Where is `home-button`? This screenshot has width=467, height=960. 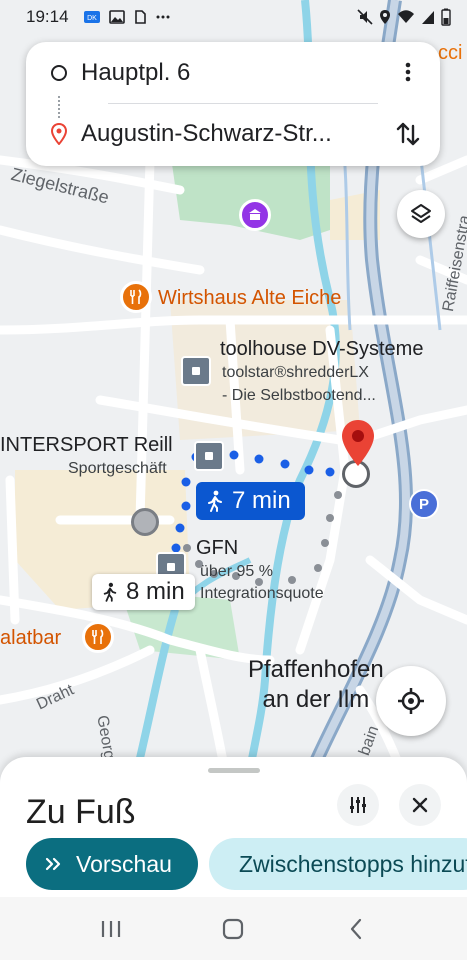 home-button is located at coordinates (233, 929).